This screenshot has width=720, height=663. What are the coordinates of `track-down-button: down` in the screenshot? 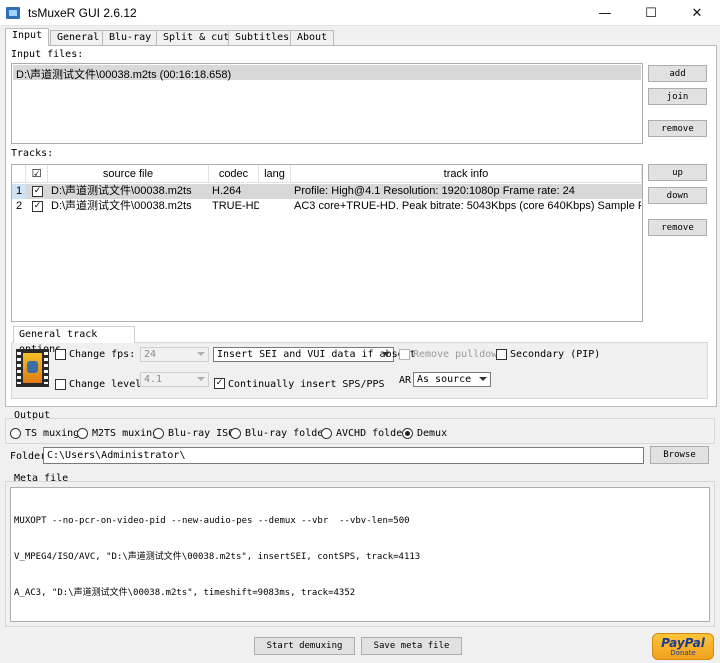 It's located at (677, 195).